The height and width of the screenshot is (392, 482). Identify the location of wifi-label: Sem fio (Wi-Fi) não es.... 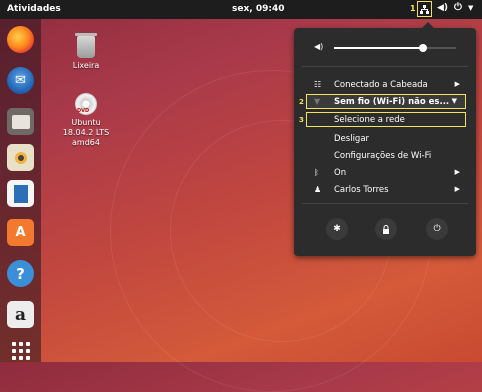
(392, 102).